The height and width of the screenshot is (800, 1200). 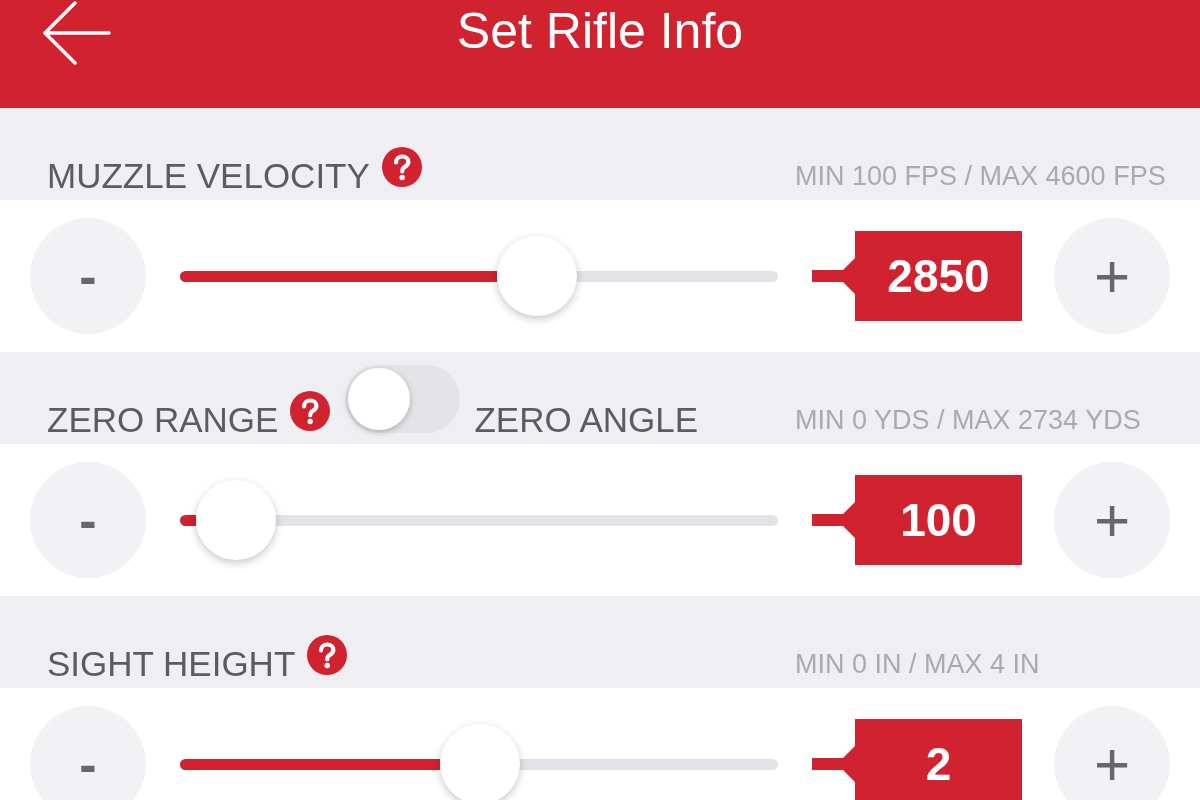 What do you see at coordinates (917, 664) in the screenshot?
I see `range-hint: MIN 0 IN / MAX 4 IN` at bounding box center [917, 664].